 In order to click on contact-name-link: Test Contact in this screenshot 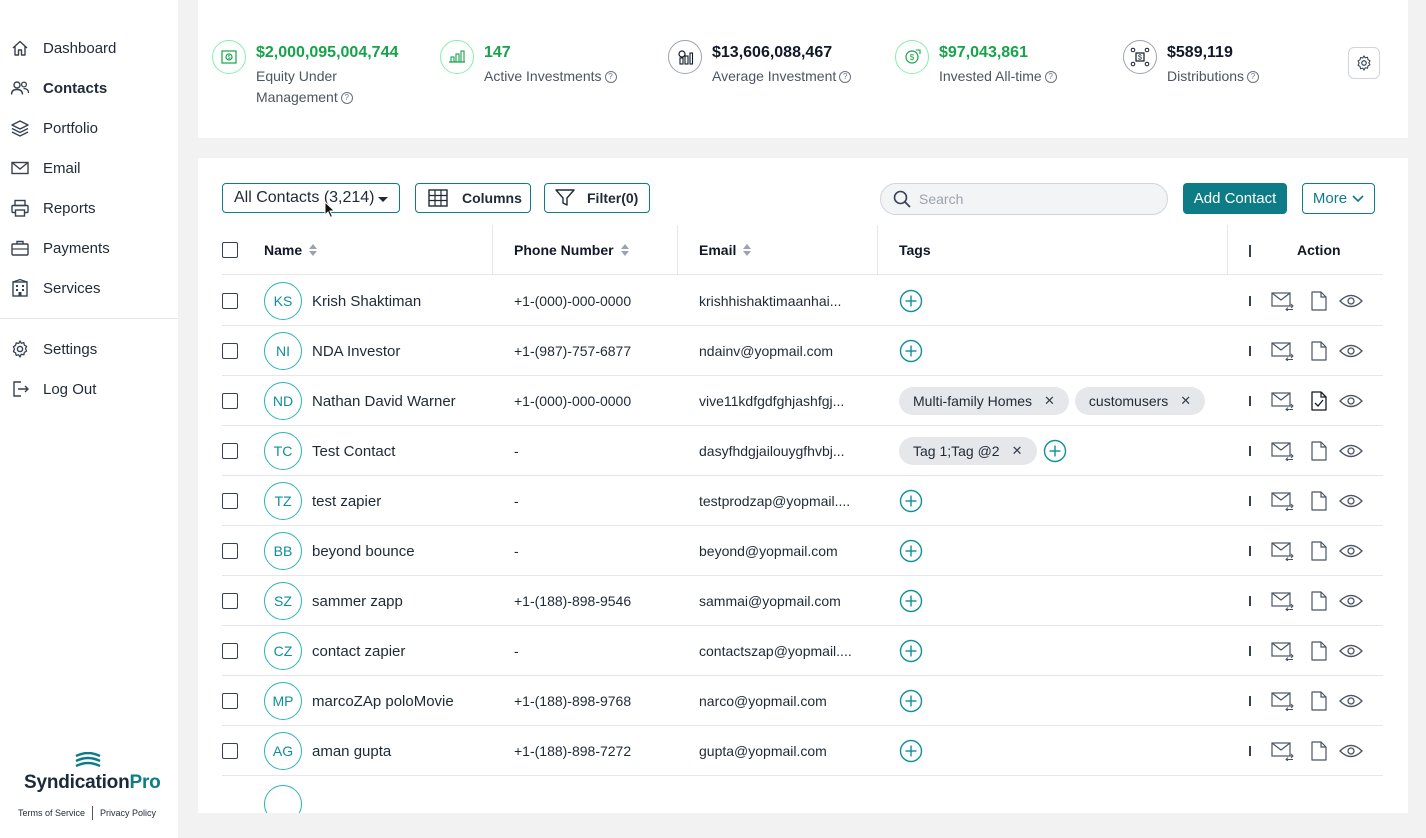, I will do `click(353, 451)`.